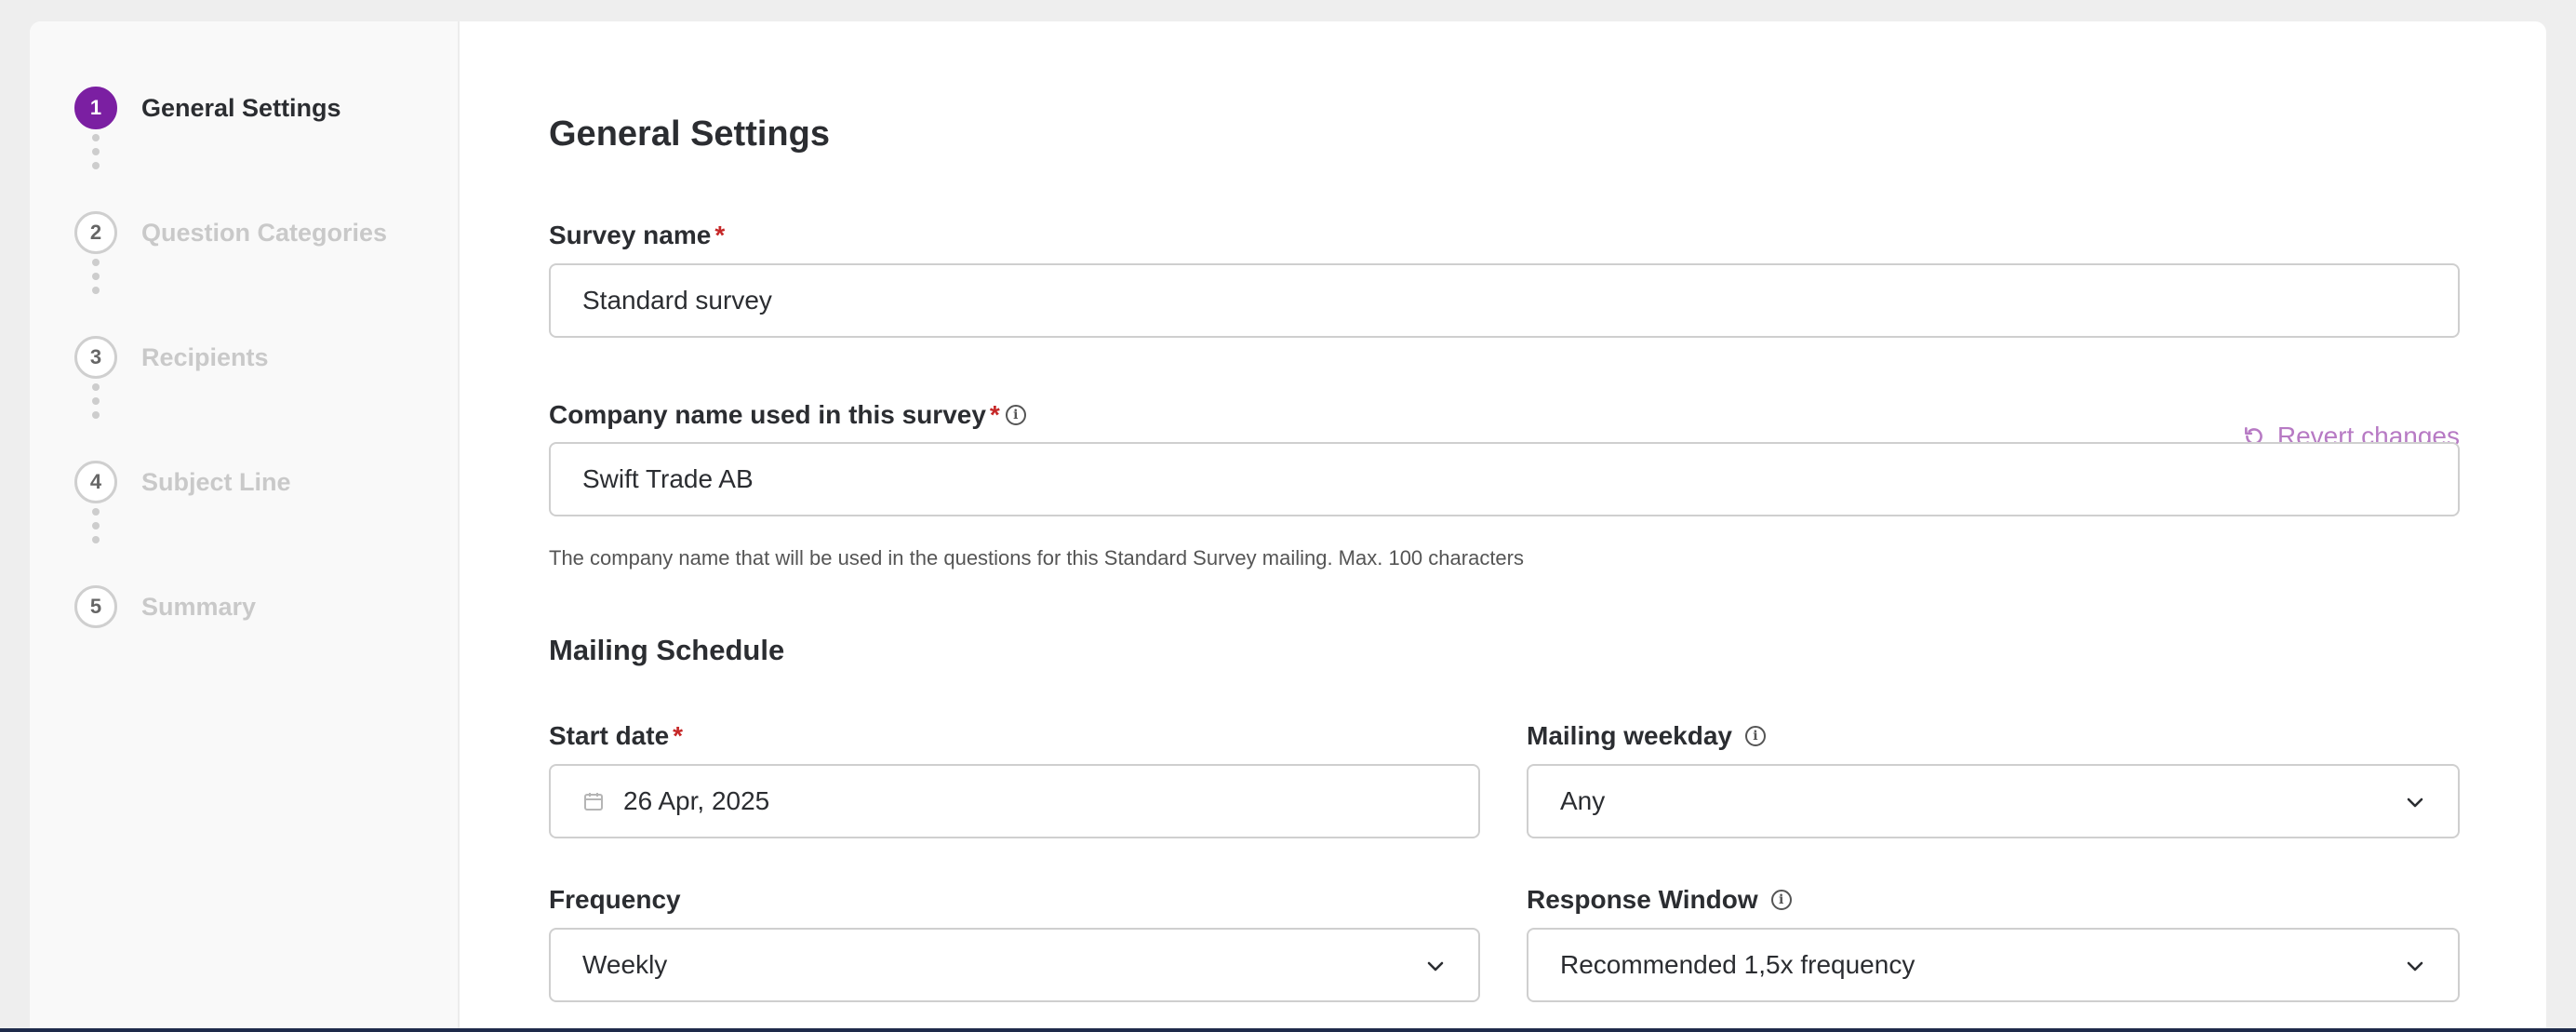 The width and height of the screenshot is (2576, 1032). I want to click on mailing-weekday-label: Mailing weekday i, so click(1646, 736).